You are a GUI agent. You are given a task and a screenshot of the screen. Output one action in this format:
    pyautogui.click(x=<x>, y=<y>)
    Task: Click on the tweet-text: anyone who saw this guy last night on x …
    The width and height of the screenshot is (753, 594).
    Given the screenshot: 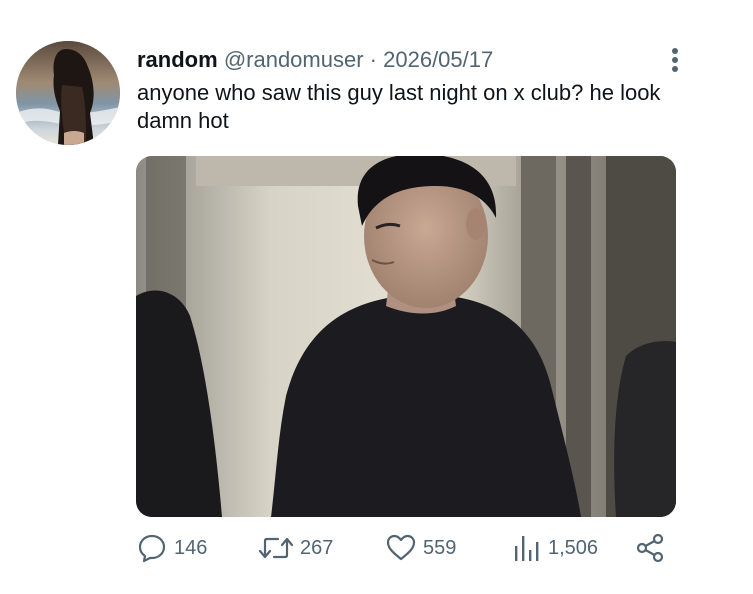 What is the action you would take?
    pyautogui.click(x=399, y=106)
    